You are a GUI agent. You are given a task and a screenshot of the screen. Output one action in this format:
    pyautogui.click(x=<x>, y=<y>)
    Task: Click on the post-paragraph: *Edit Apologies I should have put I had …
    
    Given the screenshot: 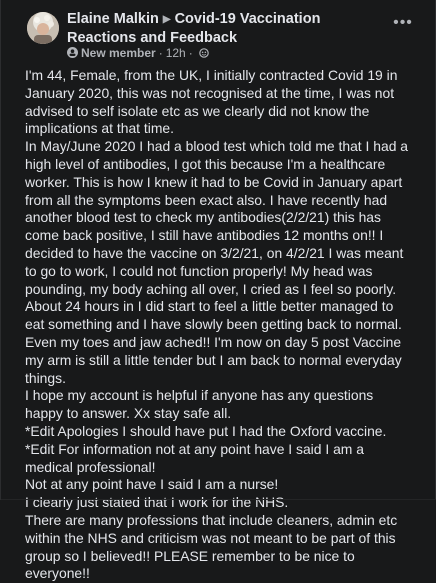 What is the action you would take?
    pyautogui.click(x=206, y=430)
    